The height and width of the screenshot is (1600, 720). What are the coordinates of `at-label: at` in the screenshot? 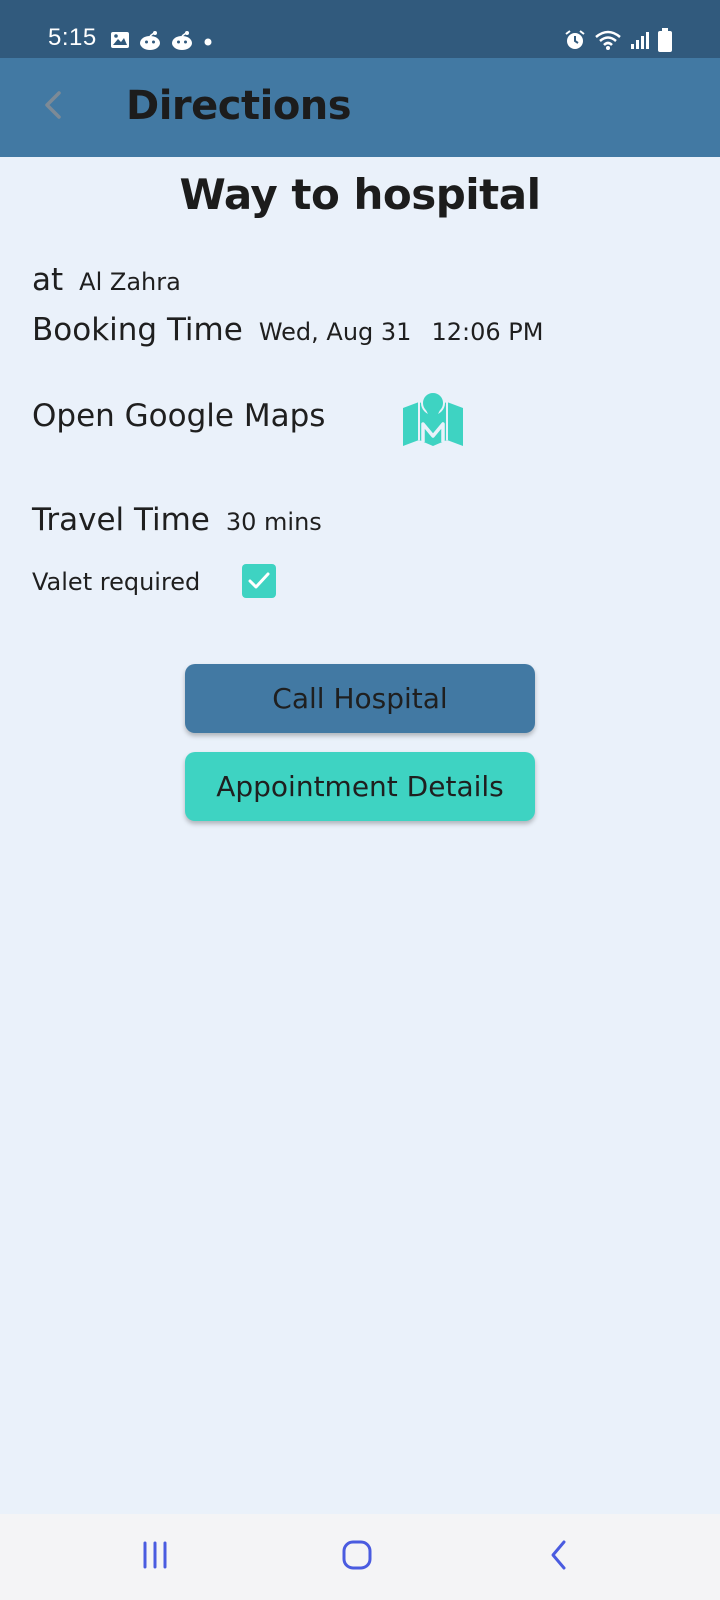 It's located at (48, 280).